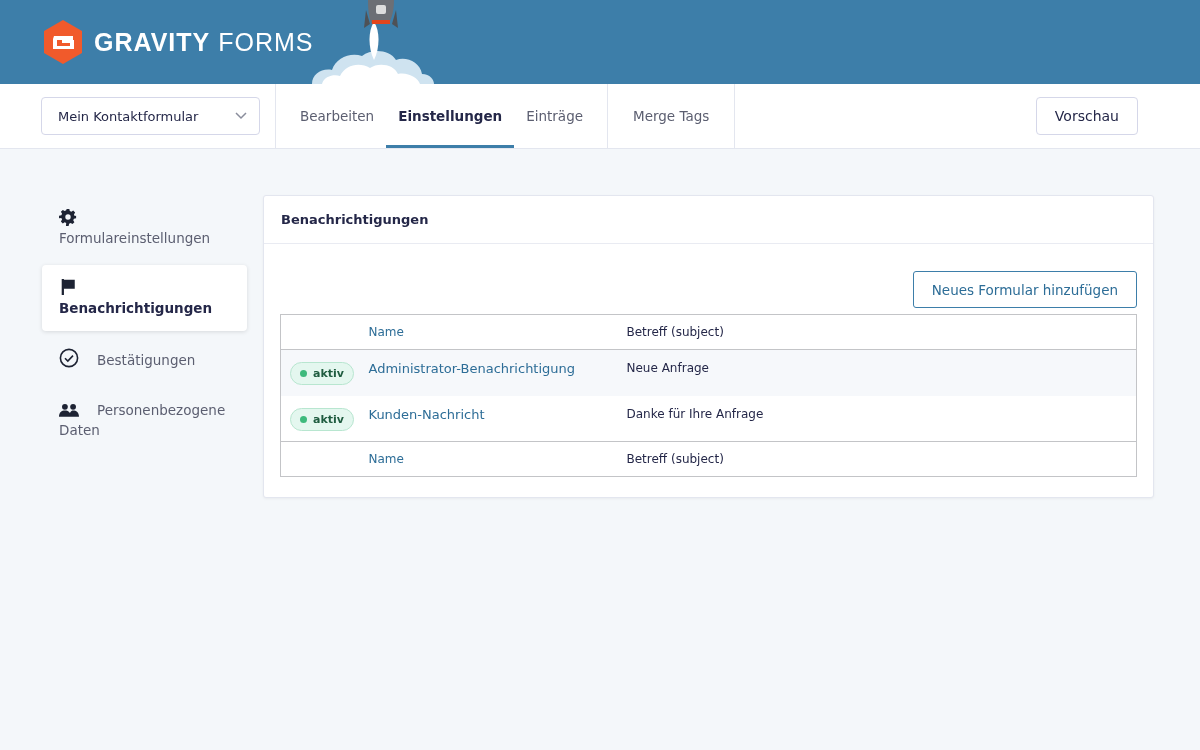  What do you see at coordinates (144, 359) in the screenshot?
I see `sidebar-item: Bestätigungen` at bounding box center [144, 359].